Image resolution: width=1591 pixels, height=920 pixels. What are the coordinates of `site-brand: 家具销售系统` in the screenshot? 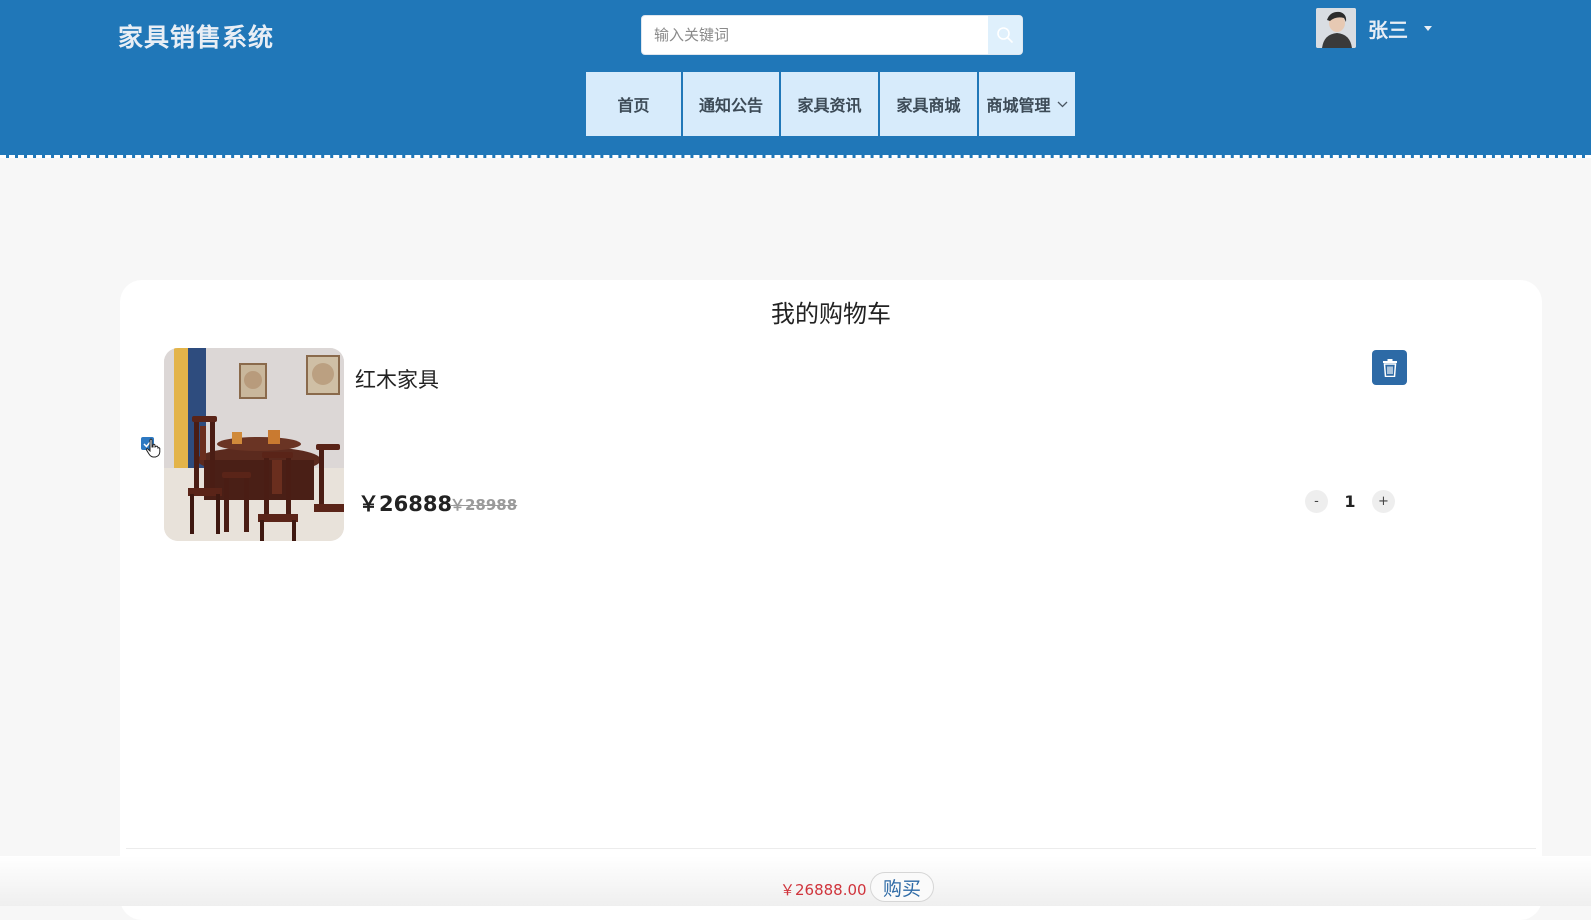 It's located at (196, 36).